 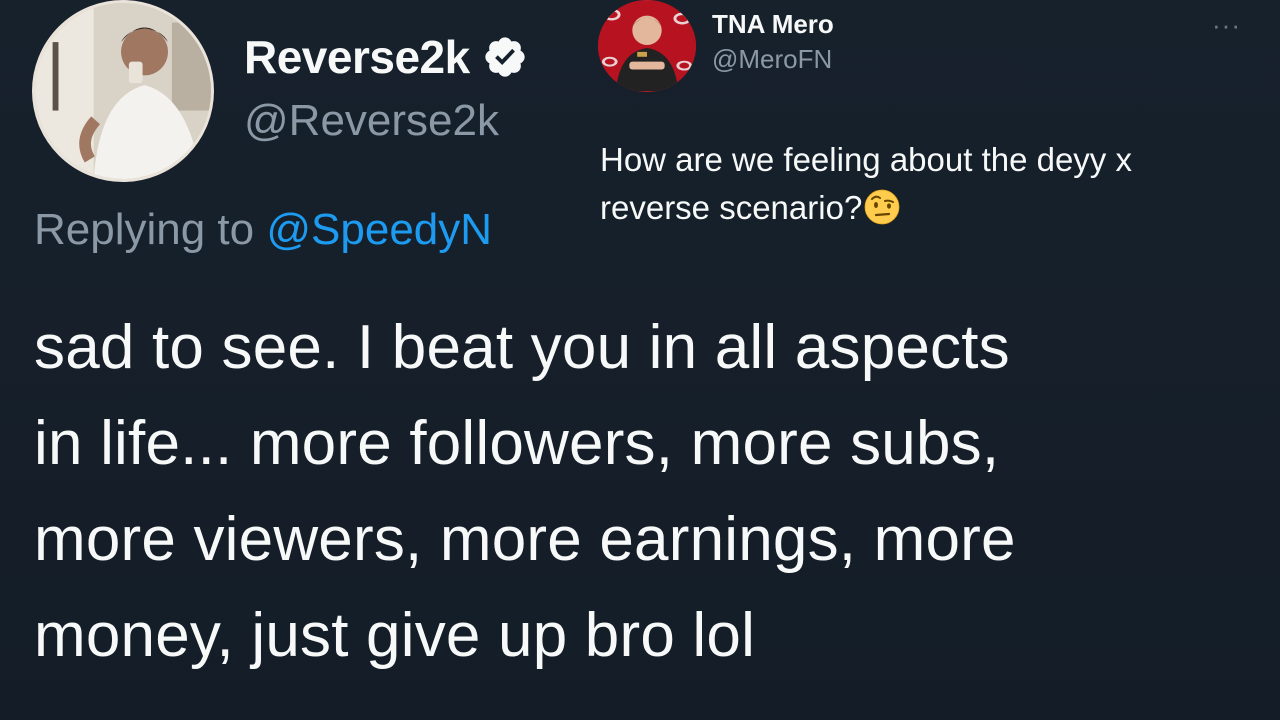 What do you see at coordinates (263, 230) in the screenshot?
I see `replying-to-line: Replying to @SpeedyN` at bounding box center [263, 230].